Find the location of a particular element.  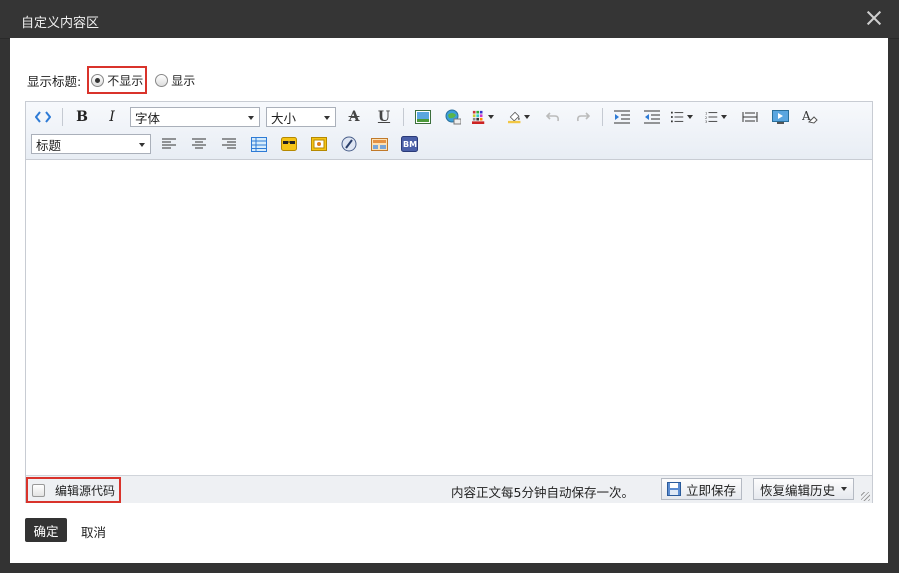

insert-code-icon is located at coordinates (349, 144).